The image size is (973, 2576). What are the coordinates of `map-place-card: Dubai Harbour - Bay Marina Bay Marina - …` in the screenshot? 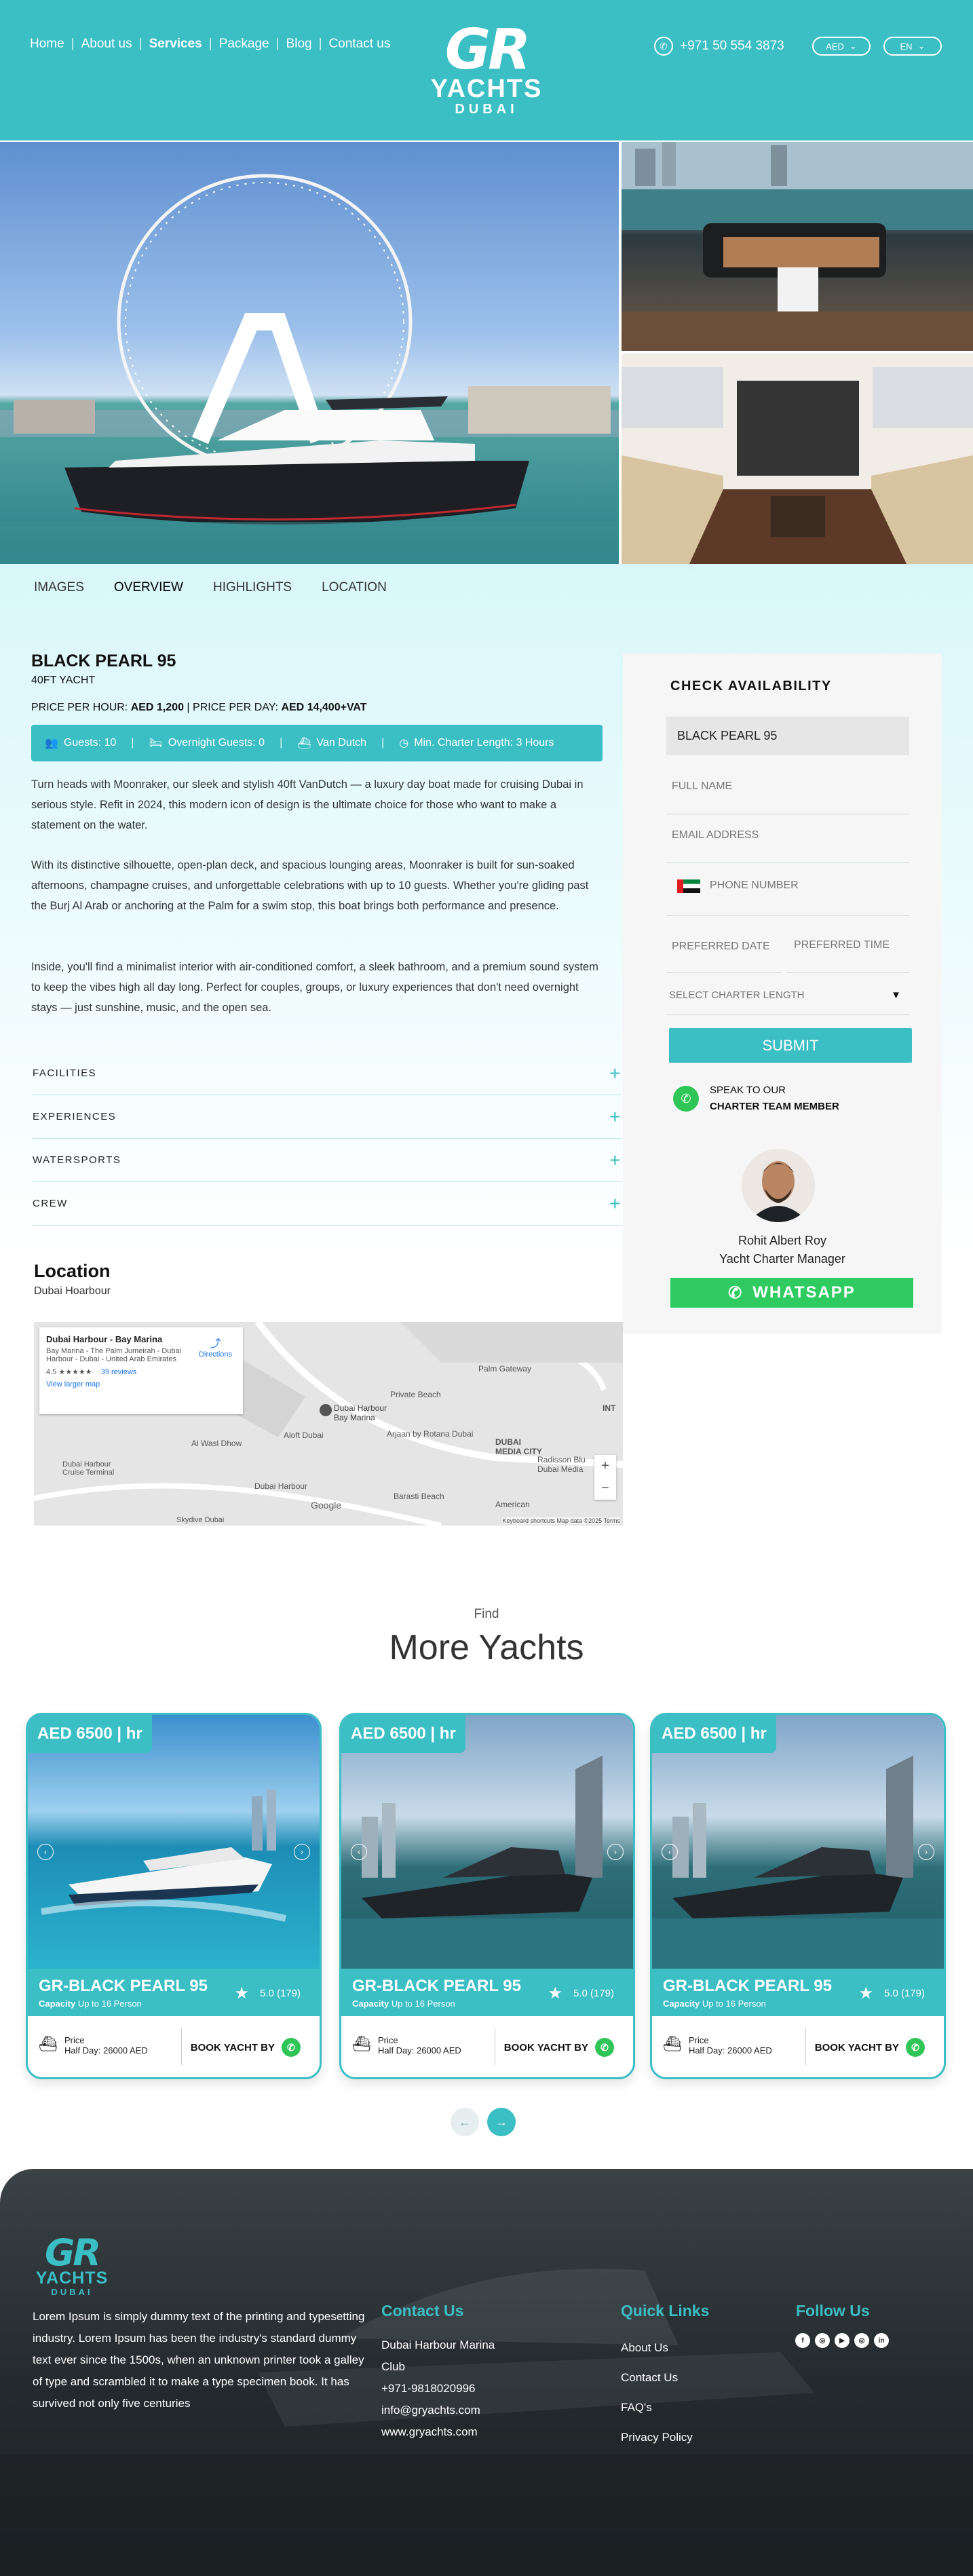 It's located at (141, 1370).